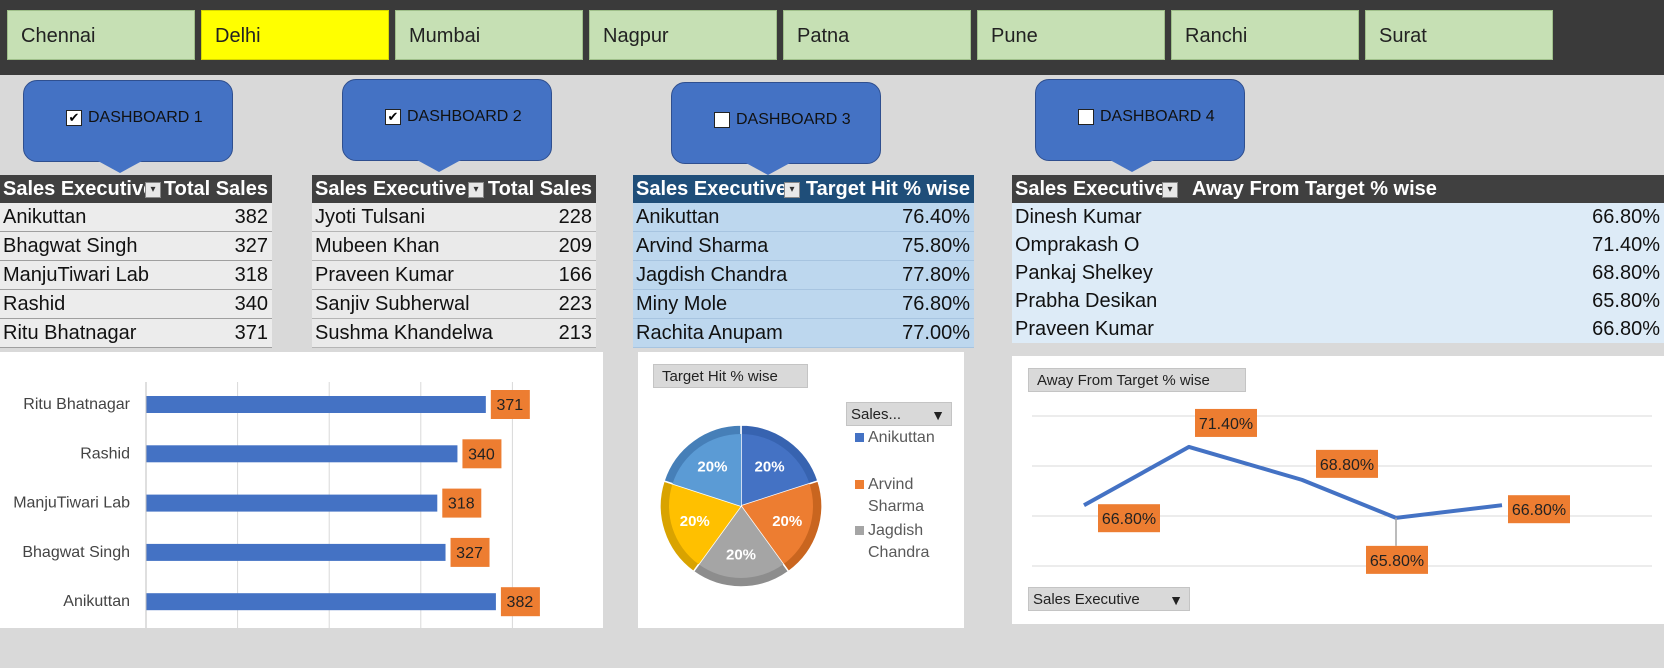  What do you see at coordinates (461, 504) in the screenshot?
I see `bar-value-label: 318` at bounding box center [461, 504].